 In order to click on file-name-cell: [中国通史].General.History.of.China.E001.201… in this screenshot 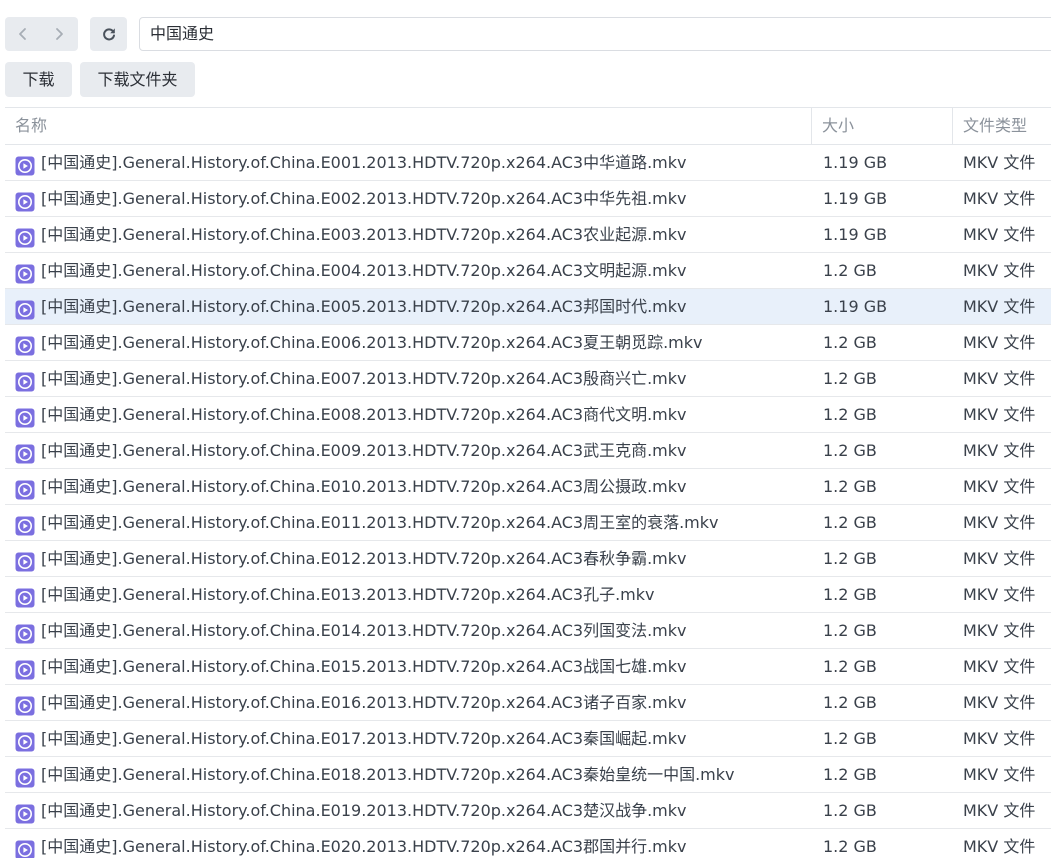, I will do `click(408, 162)`.